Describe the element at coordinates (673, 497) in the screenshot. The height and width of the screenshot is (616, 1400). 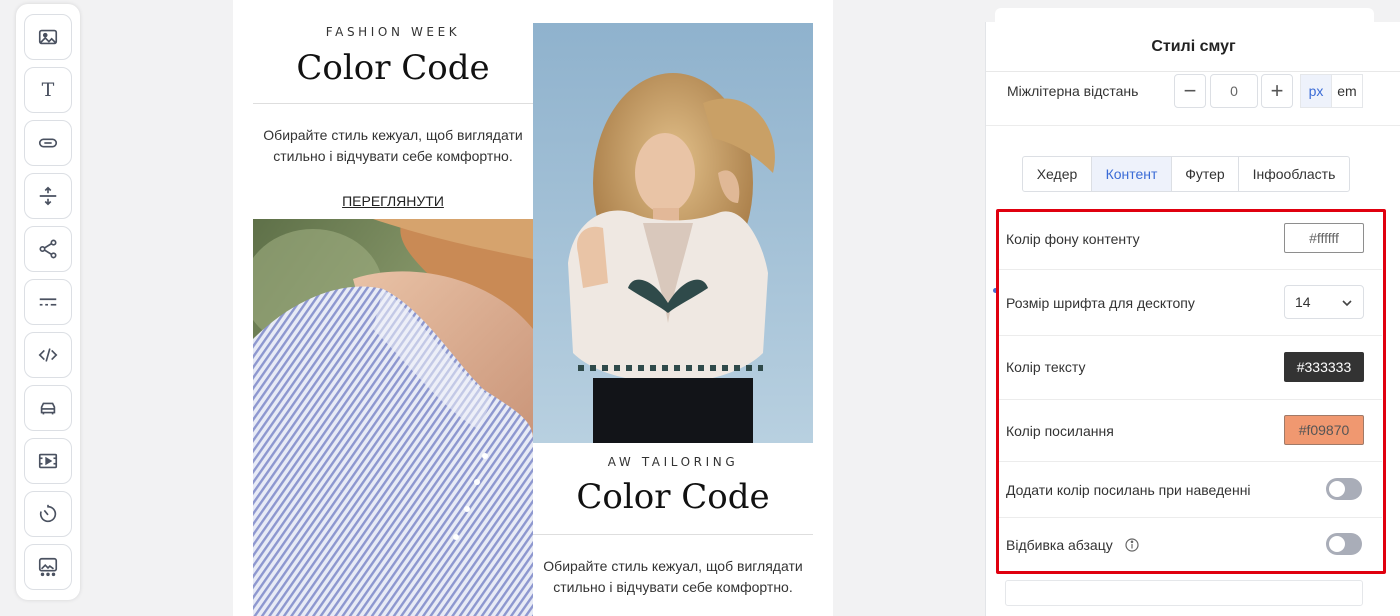
I see `right-headline: Color Code` at that location.